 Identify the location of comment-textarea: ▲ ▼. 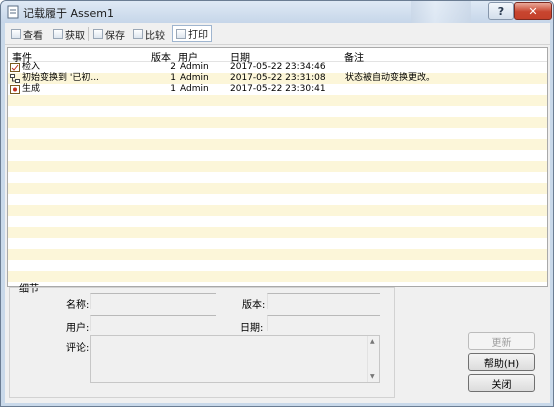
(235, 359).